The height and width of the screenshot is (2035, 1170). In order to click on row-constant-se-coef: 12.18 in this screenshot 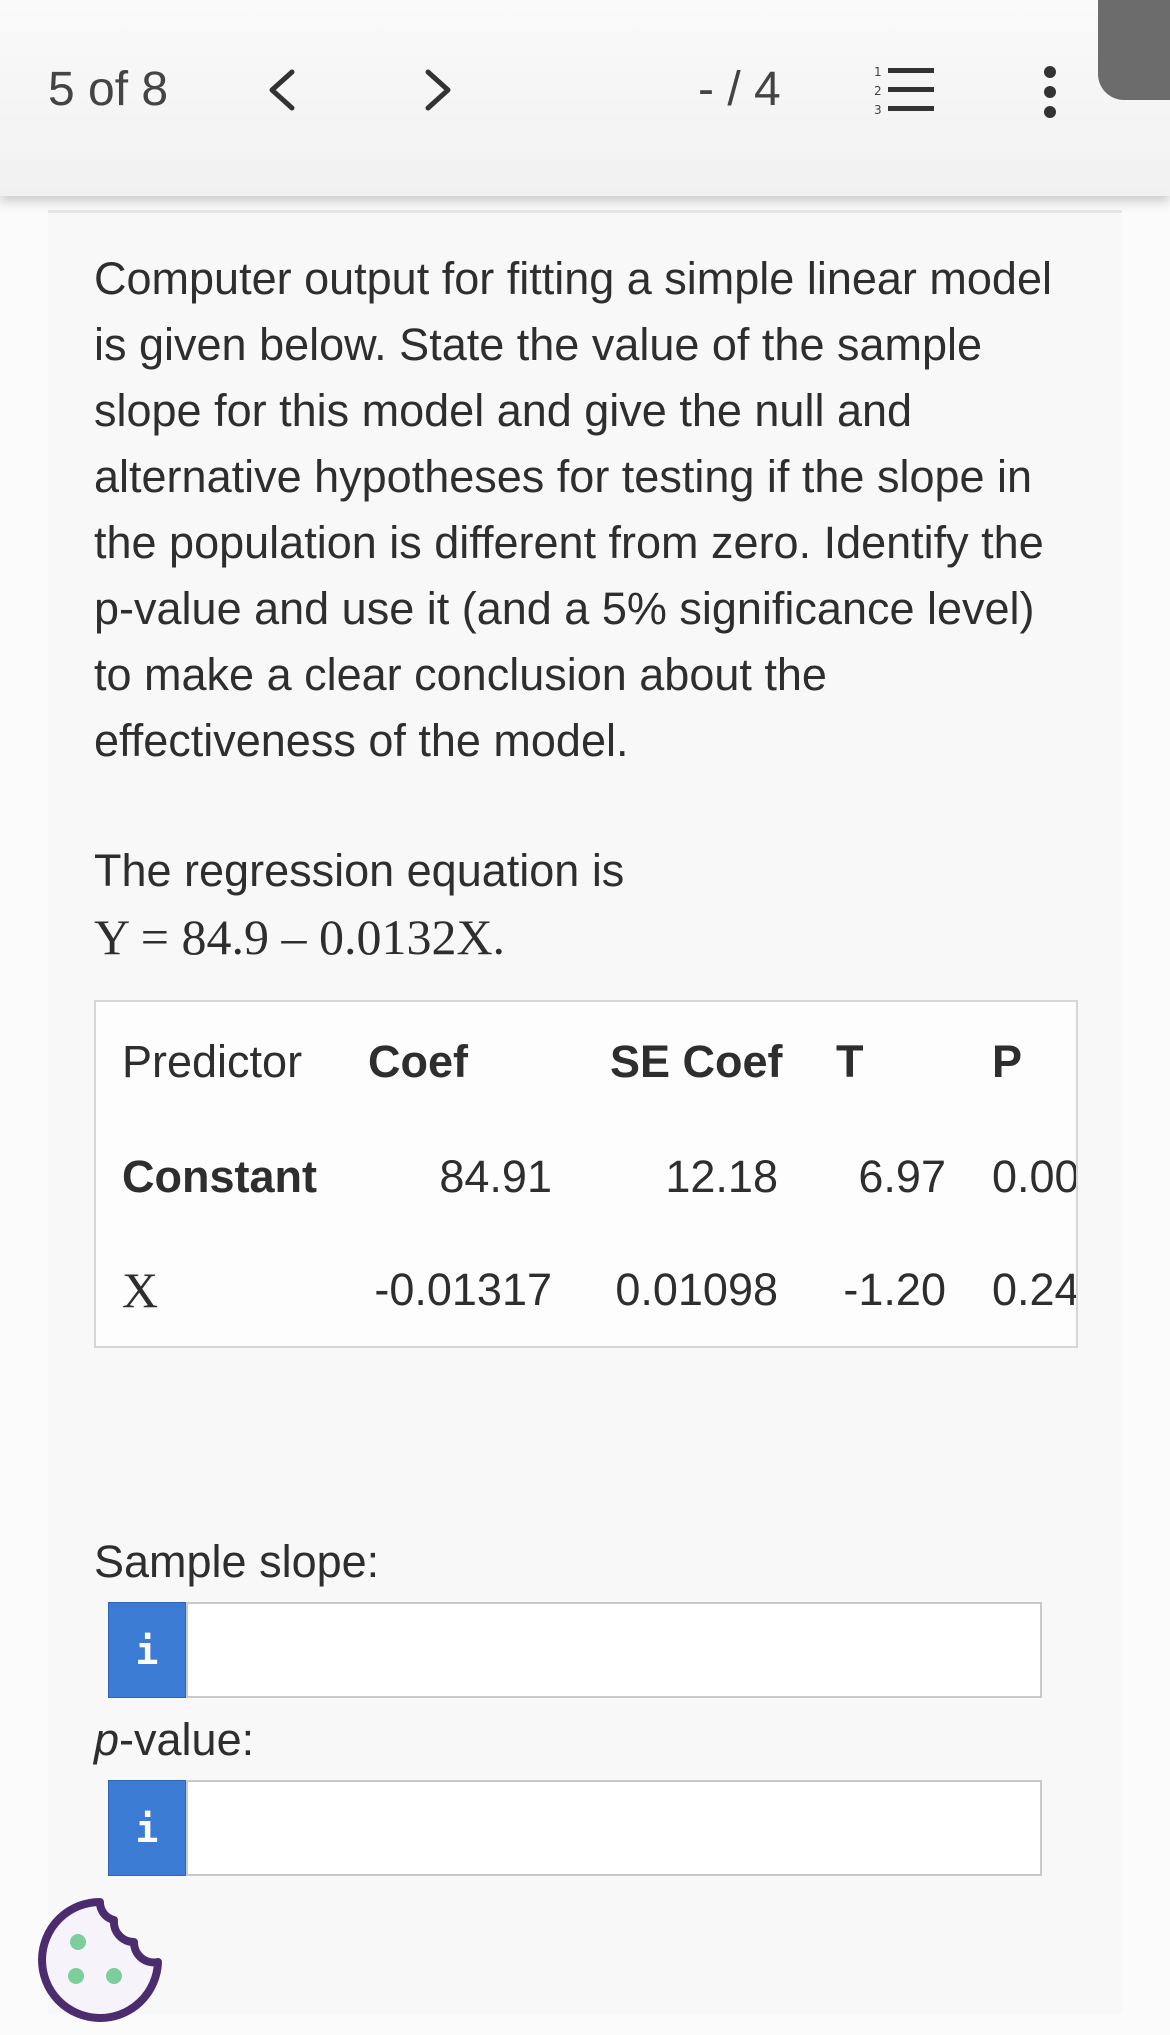, I will do `click(721, 1176)`.